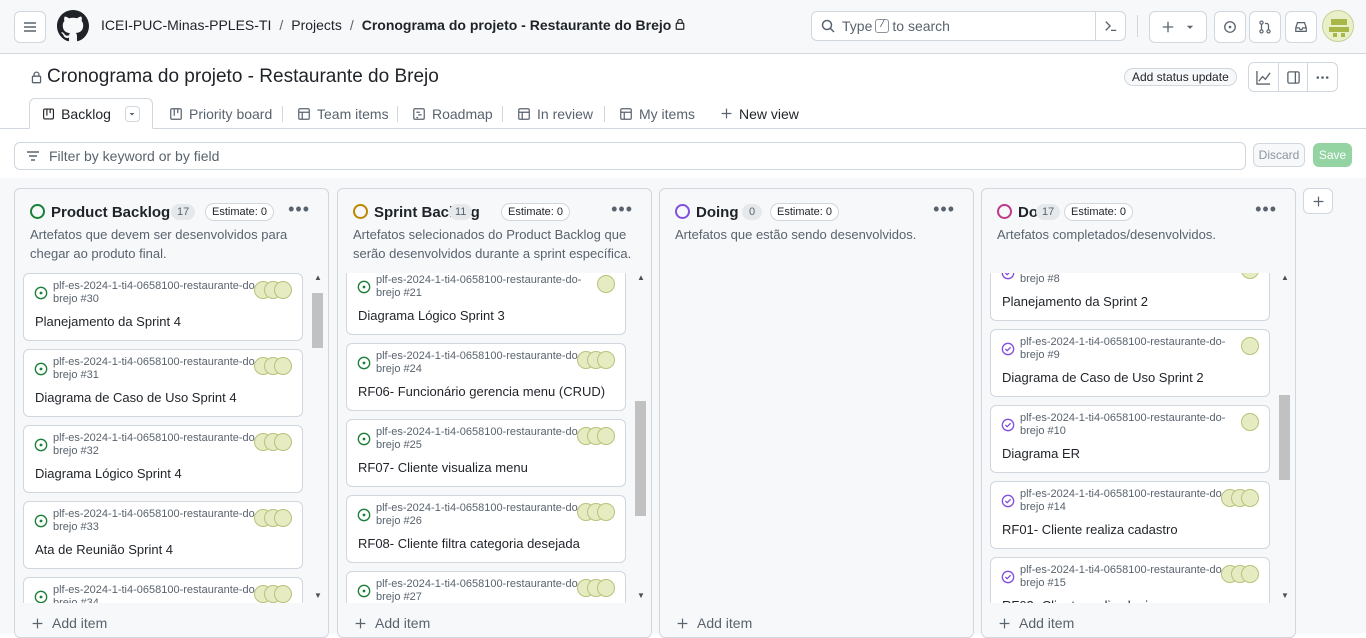  Describe the element at coordinates (555, 113) in the screenshot. I see `tab-in-review: In review` at that location.